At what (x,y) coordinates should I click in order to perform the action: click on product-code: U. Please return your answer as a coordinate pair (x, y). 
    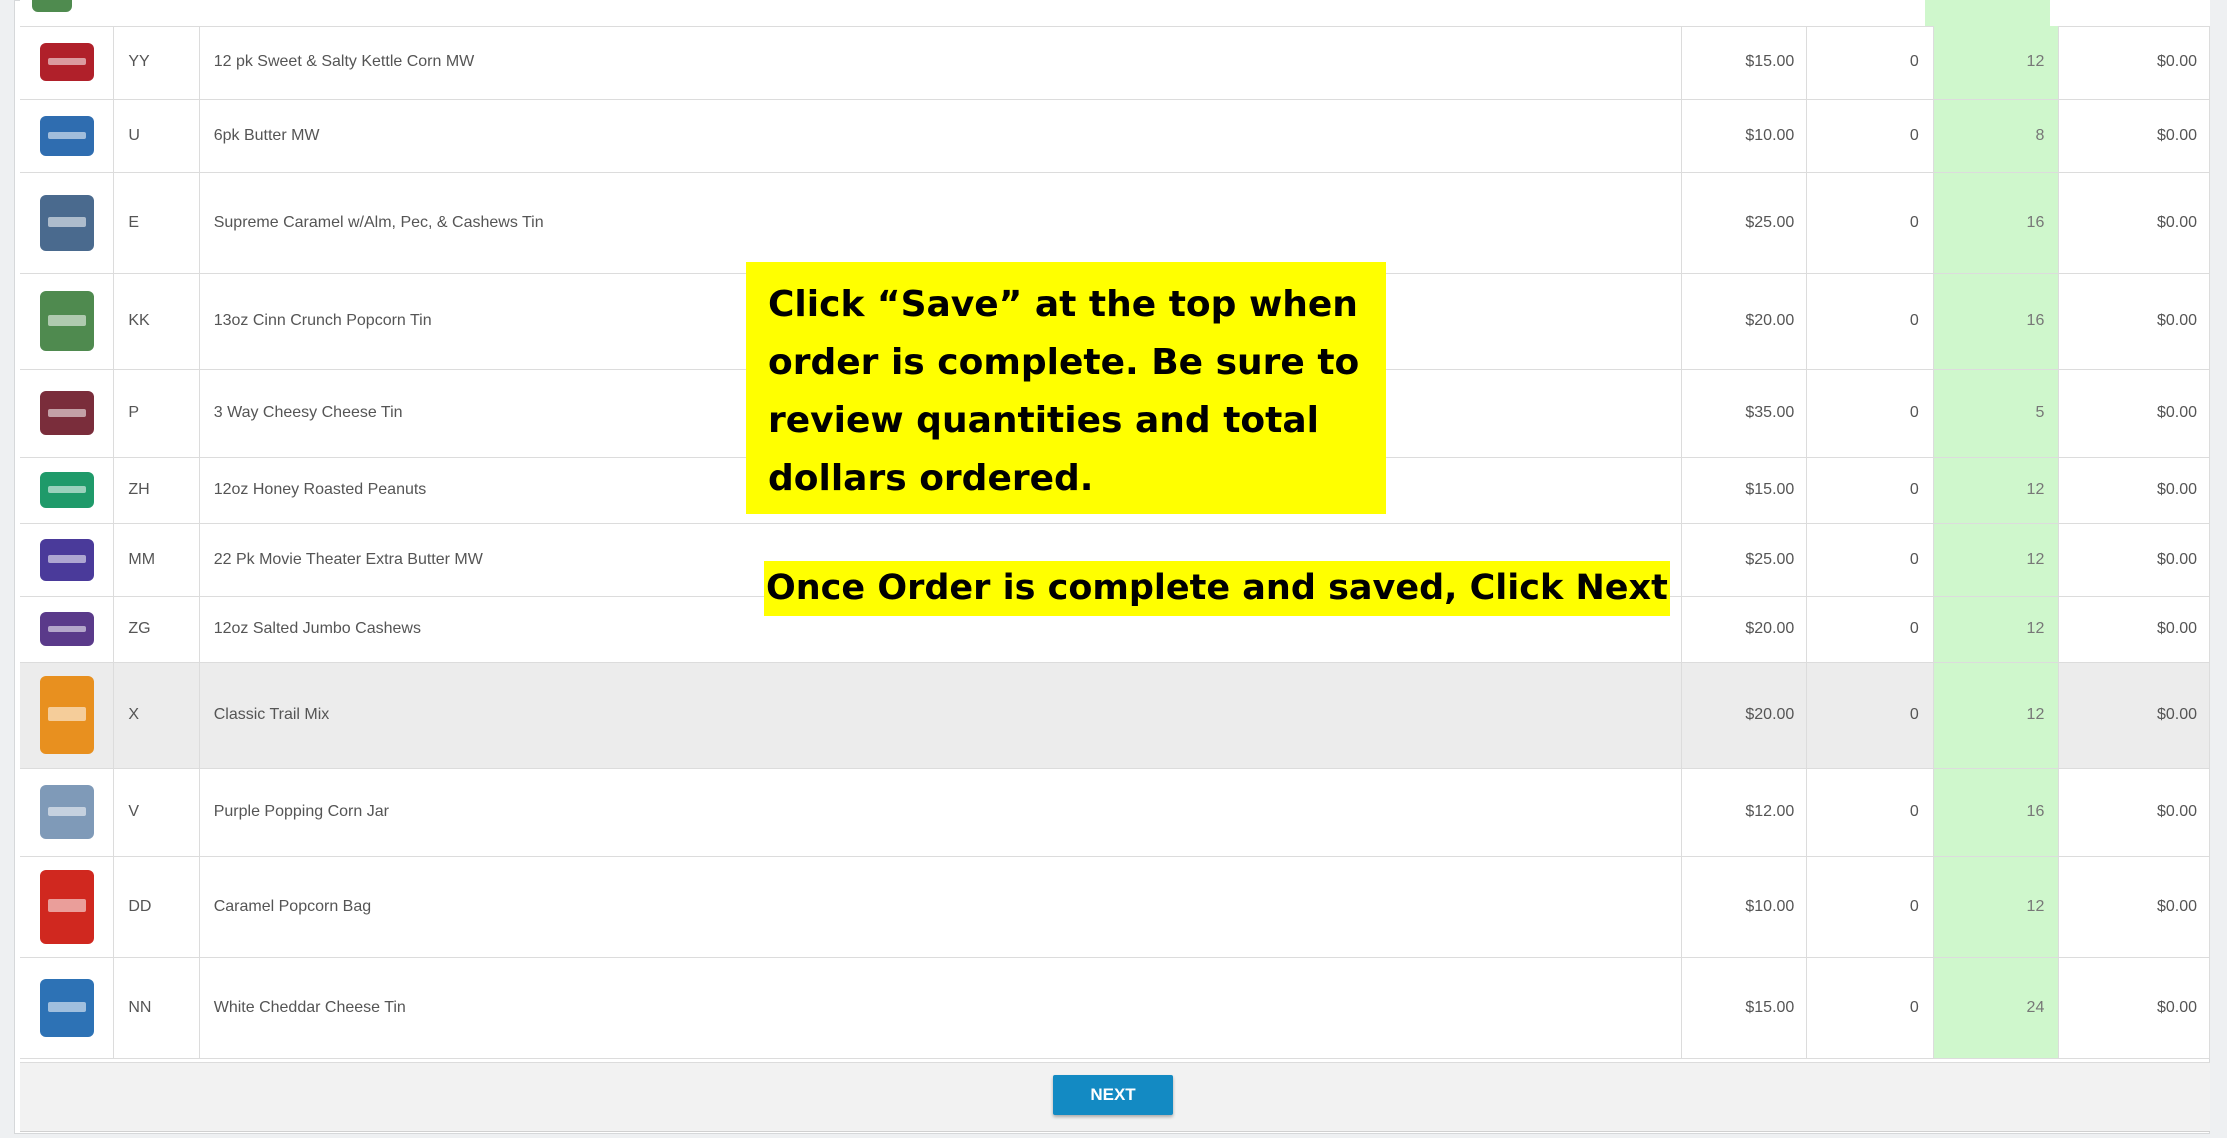
    Looking at the image, I should click on (156, 136).